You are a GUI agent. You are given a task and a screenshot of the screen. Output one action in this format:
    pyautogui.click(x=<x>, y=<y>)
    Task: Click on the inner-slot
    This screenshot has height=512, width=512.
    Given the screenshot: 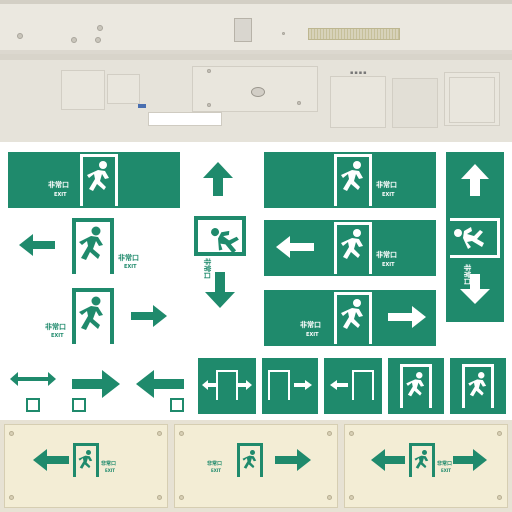 What is the action you would take?
    pyautogui.click(x=472, y=100)
    